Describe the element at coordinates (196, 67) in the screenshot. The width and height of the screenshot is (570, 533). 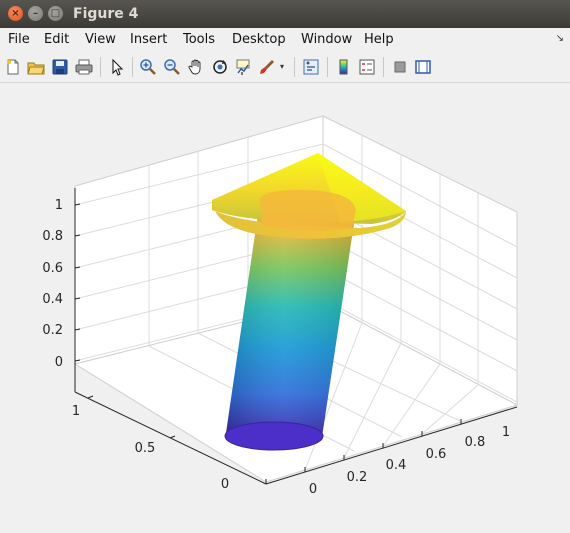
I see `pan-hand-icon` at that location.